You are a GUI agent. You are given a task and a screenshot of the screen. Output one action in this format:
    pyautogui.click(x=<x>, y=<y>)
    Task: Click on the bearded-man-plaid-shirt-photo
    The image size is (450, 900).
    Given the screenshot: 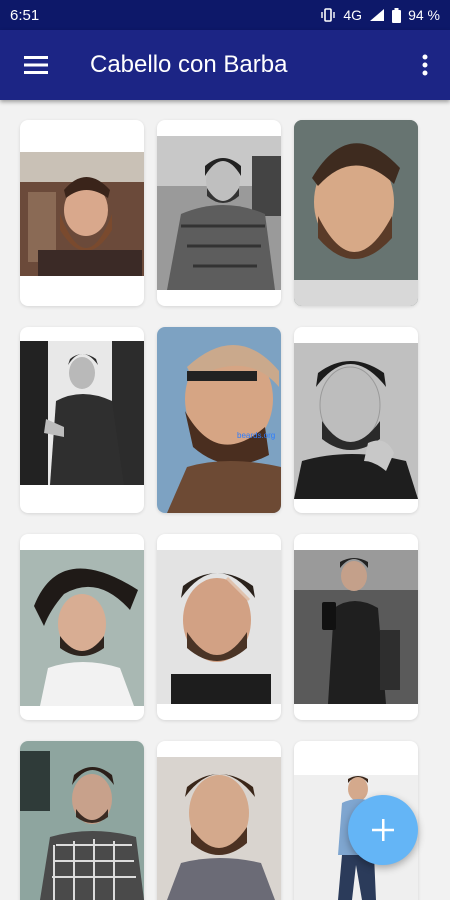 What is the action you would take?
    pyautogui.click(x=219, y=213)
    